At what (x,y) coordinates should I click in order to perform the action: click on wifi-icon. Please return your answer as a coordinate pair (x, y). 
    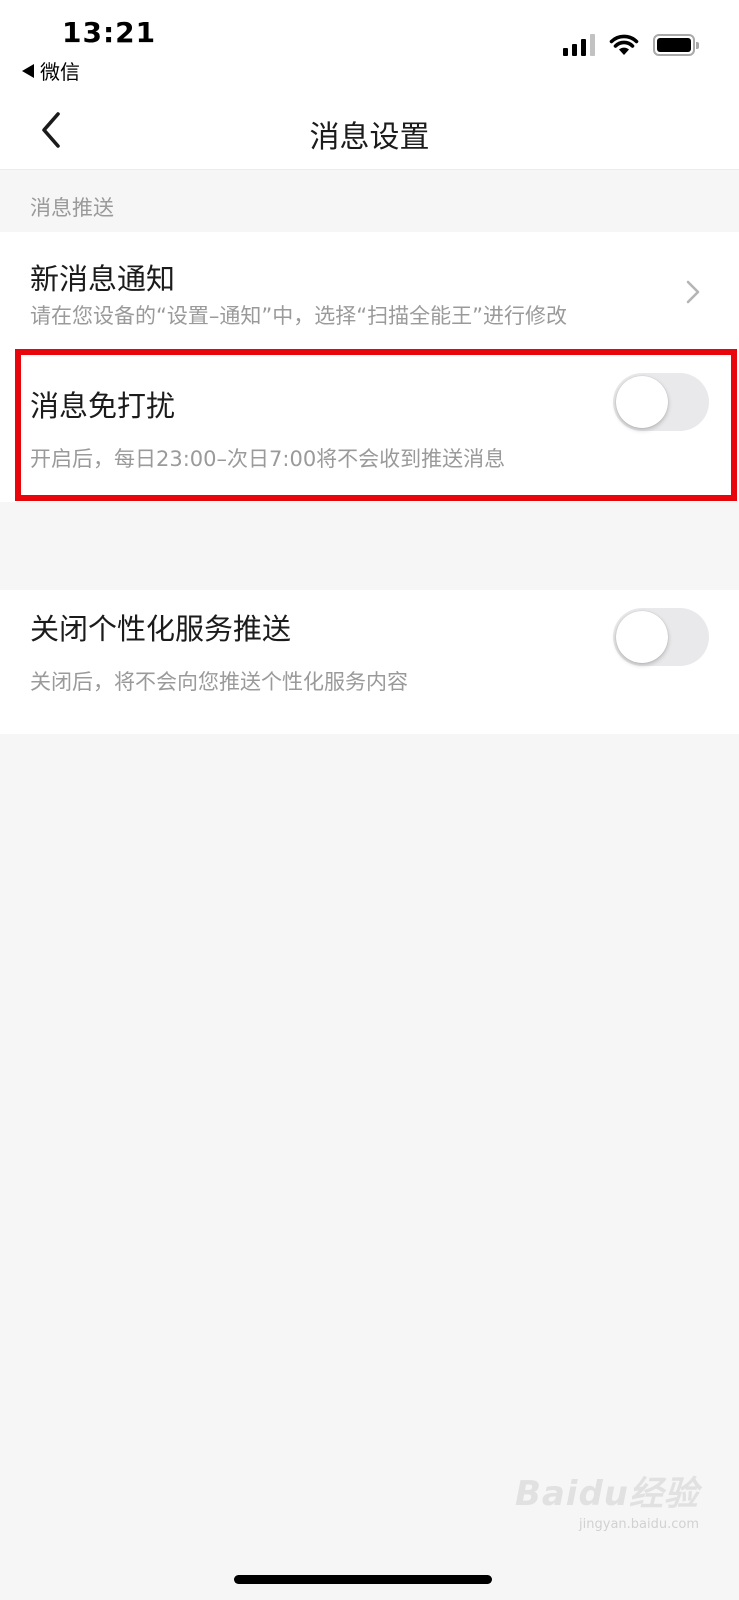
    Looking at the image, I should click on (624, 44).